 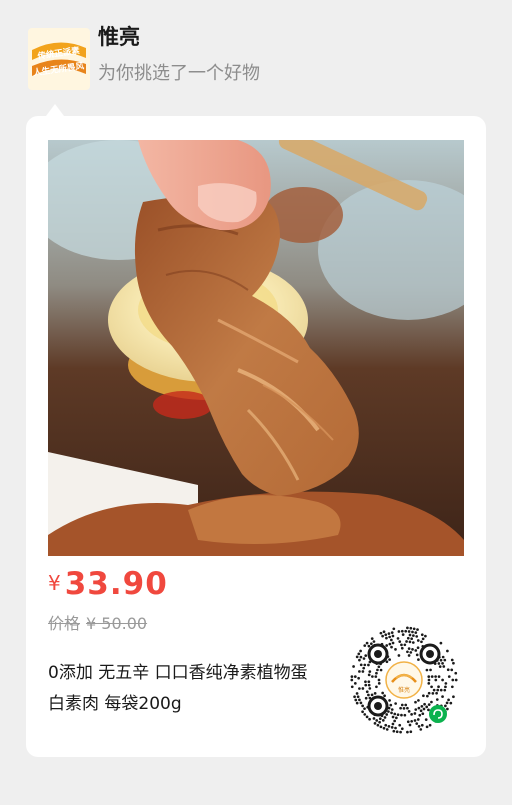 What do you see at coordinates (55, 110) in the screenshot?
I see `bubble-tail` at bounding box center [55, 110].